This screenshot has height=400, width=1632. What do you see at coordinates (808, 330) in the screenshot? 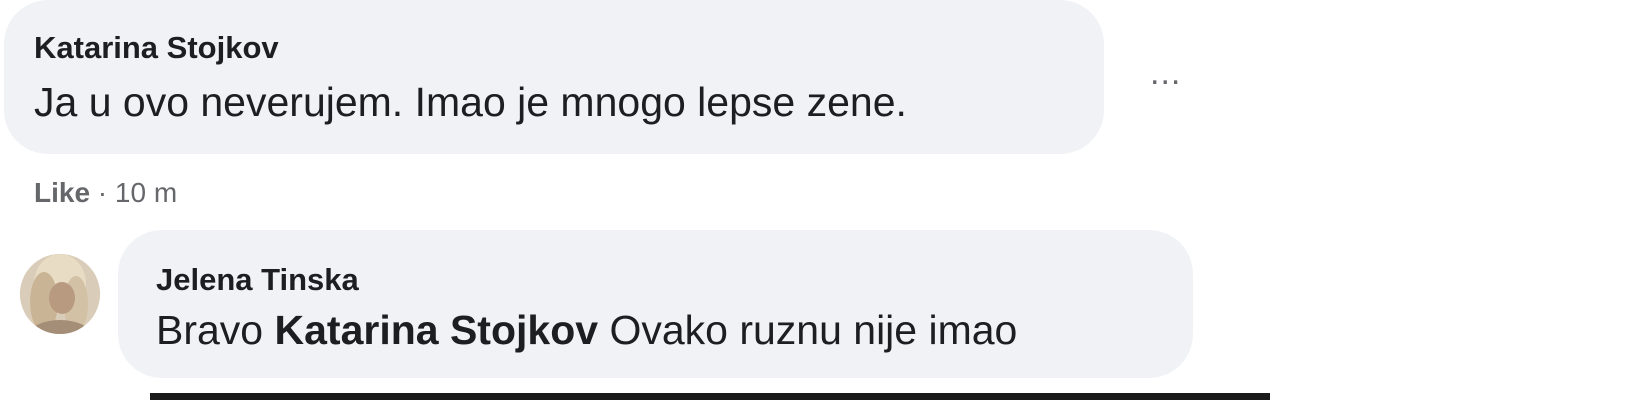
I see `reply-text-after: Ovako ruznu nije imao` at bounding box center [808, 330].